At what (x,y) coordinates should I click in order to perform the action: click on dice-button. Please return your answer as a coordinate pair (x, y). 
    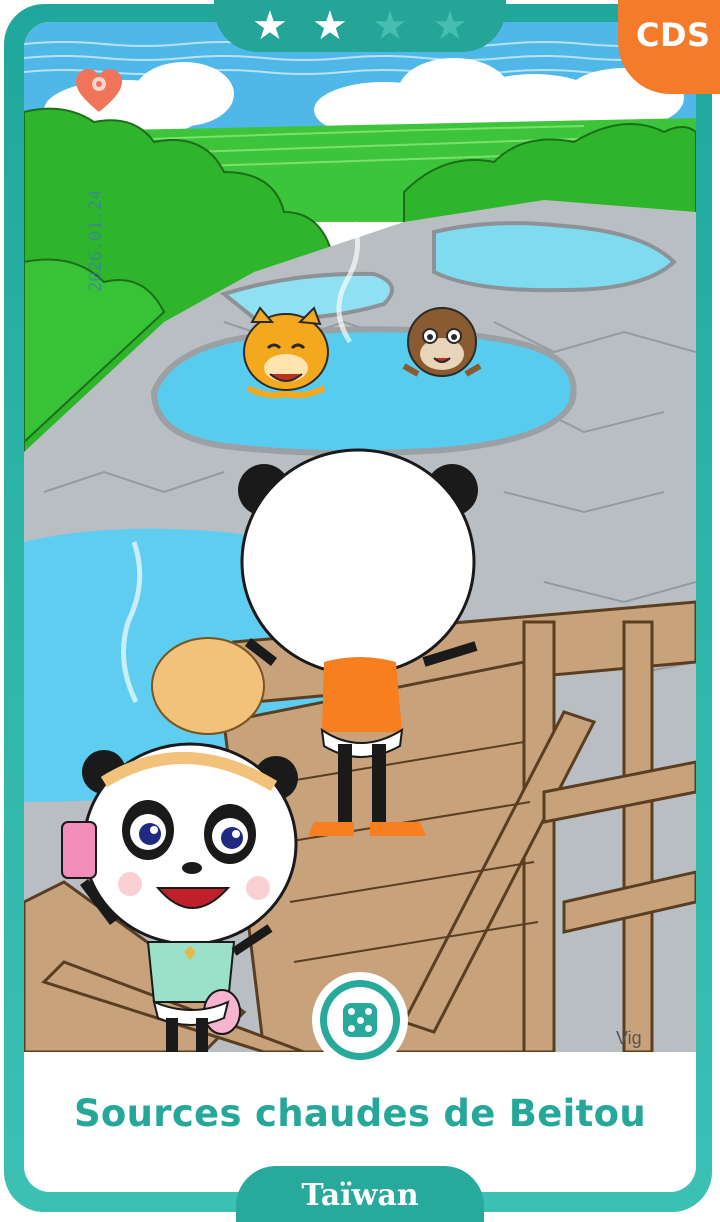
    Looking at the image, I should click on (360, 1020).